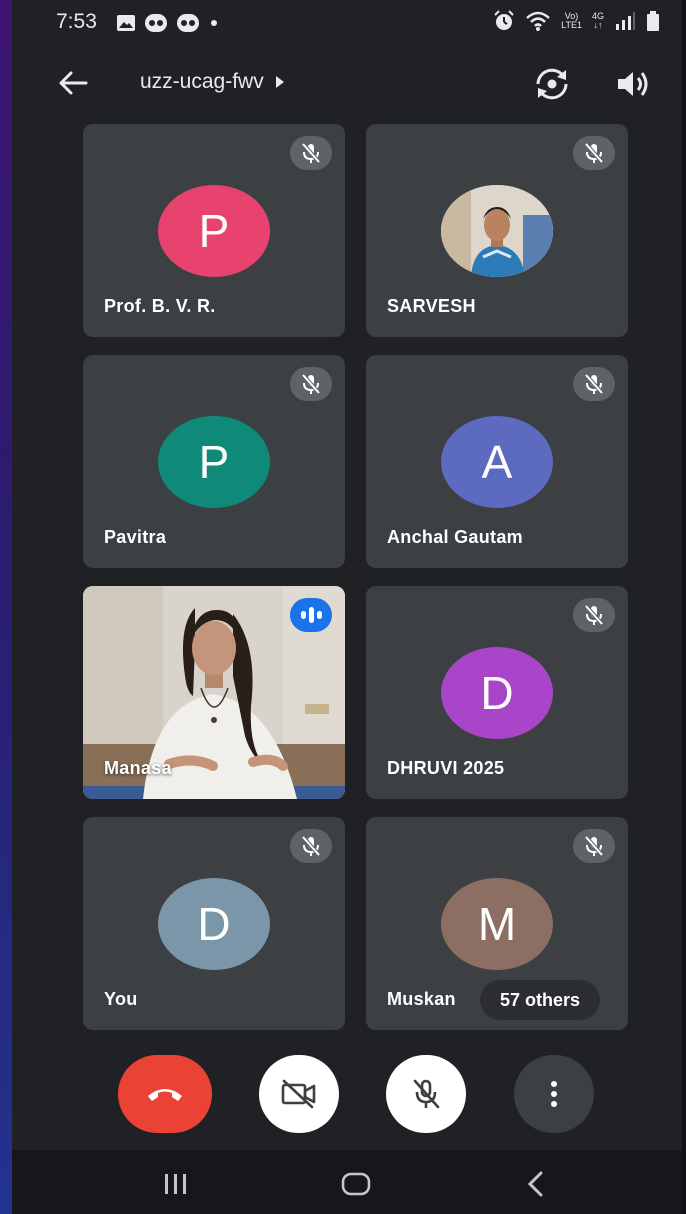  What do you see at coordinates (597, 20) in the screenshot?
I see `network-gen-indicator: 4G ↓↑` at bounding box center [597, 20].